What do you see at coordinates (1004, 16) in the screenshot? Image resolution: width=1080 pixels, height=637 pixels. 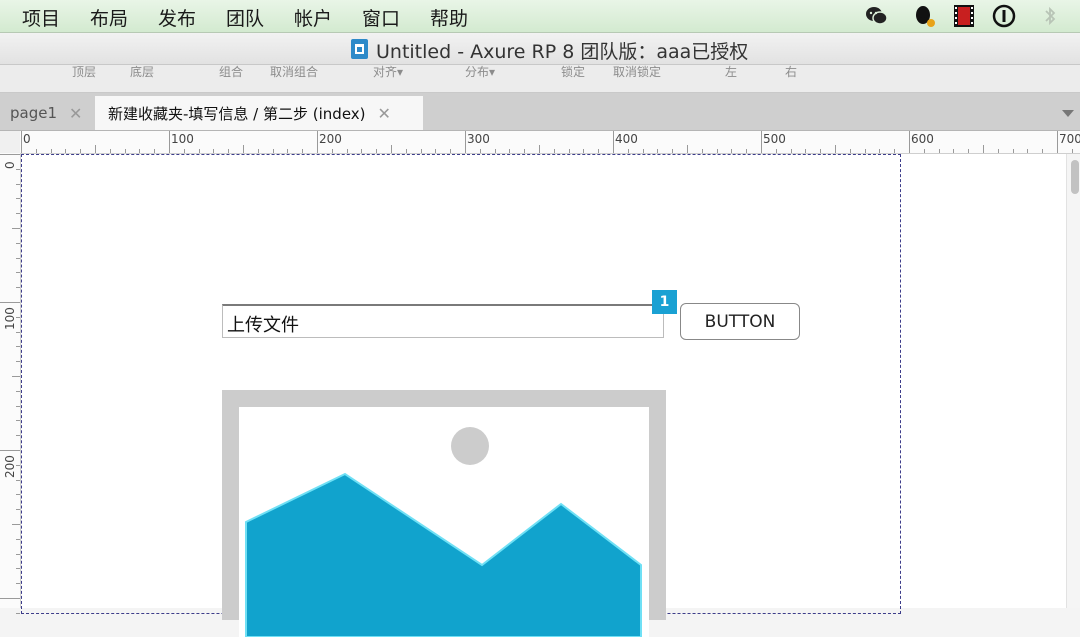 I see `1password-icon` at bounding box center [1004, 16].